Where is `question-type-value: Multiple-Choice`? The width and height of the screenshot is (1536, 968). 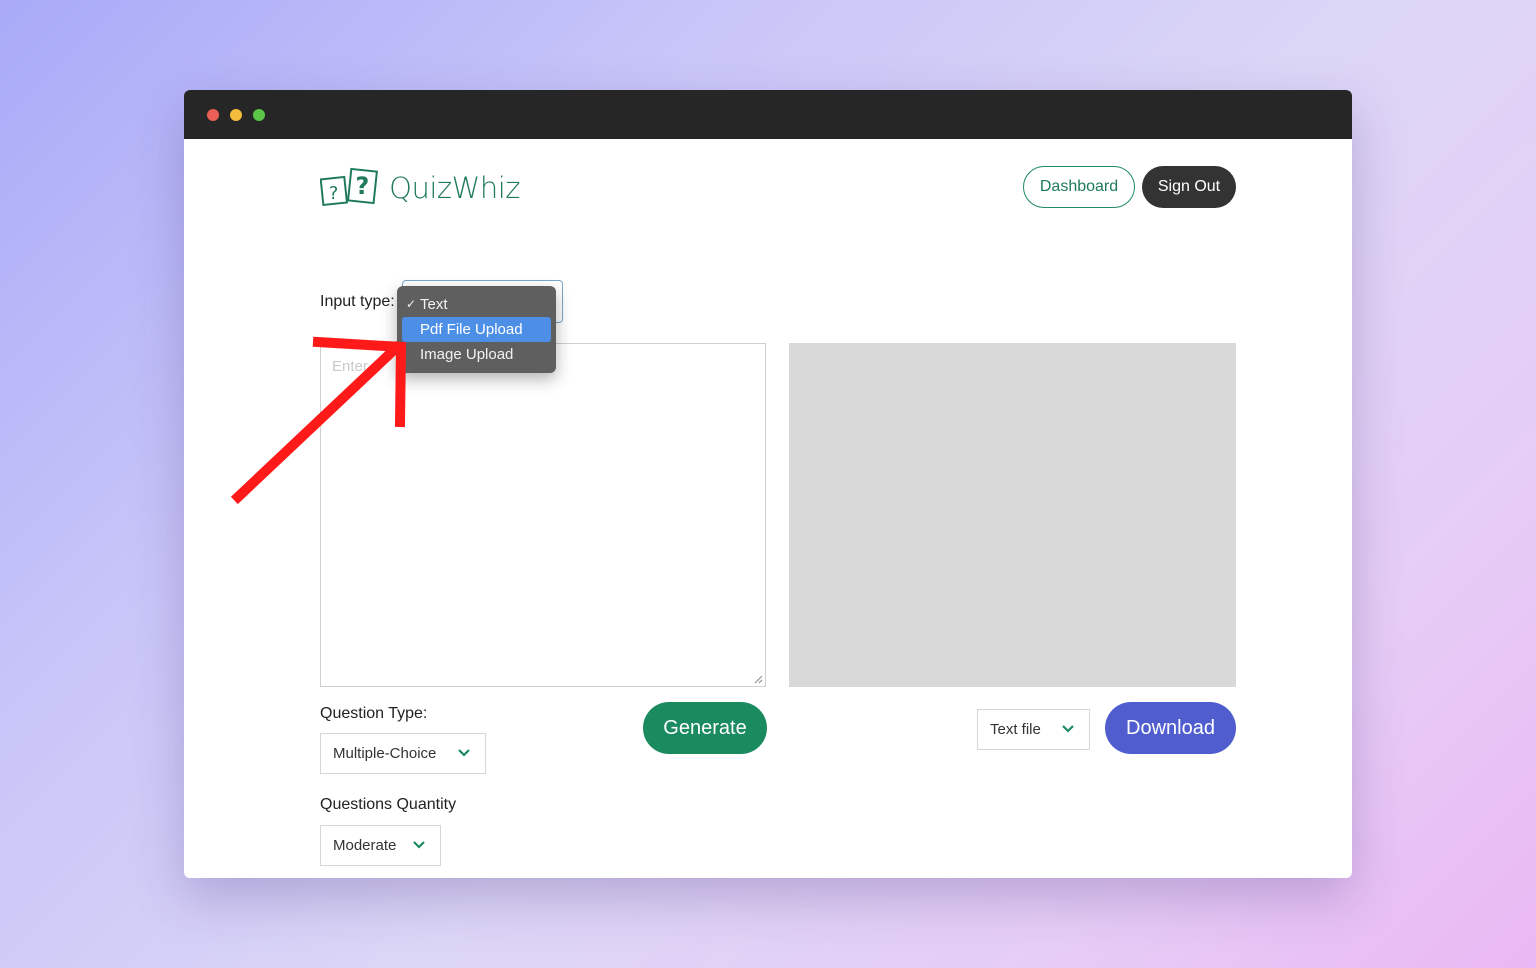
question-type-value: Multiple-Choice is located at coordinates (385, 753).